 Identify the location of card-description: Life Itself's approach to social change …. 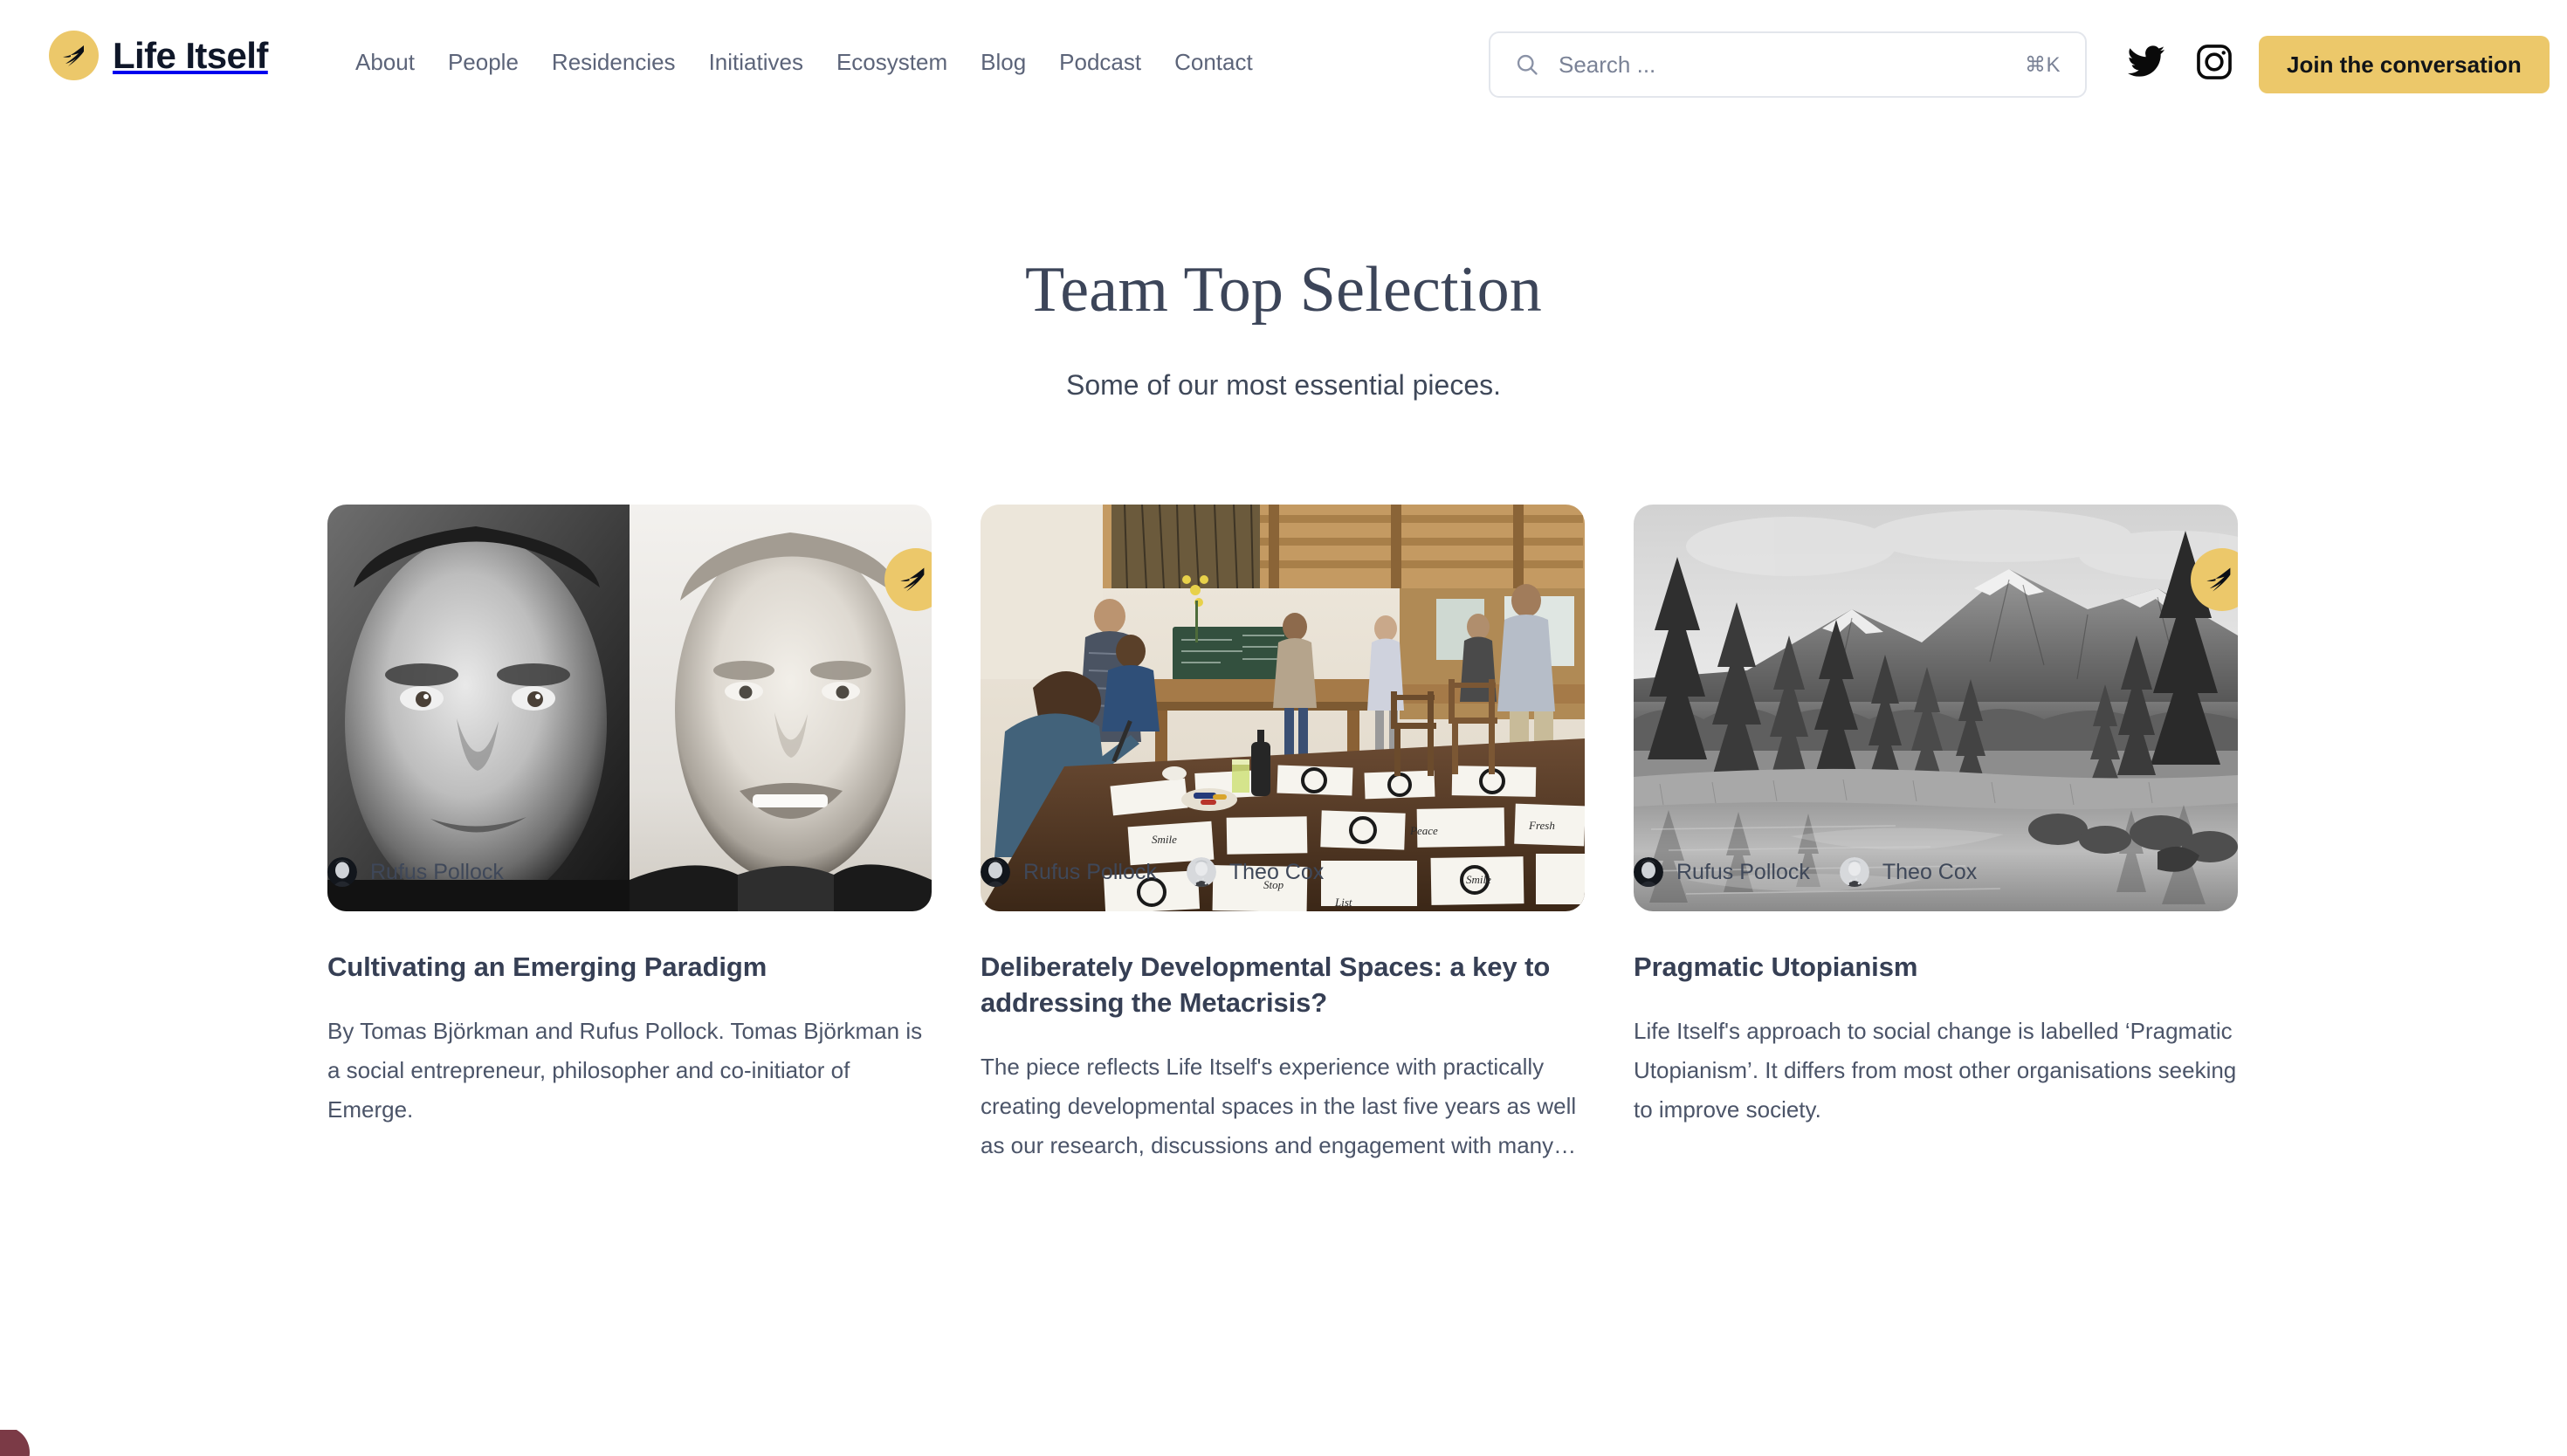
(1935, 1070).